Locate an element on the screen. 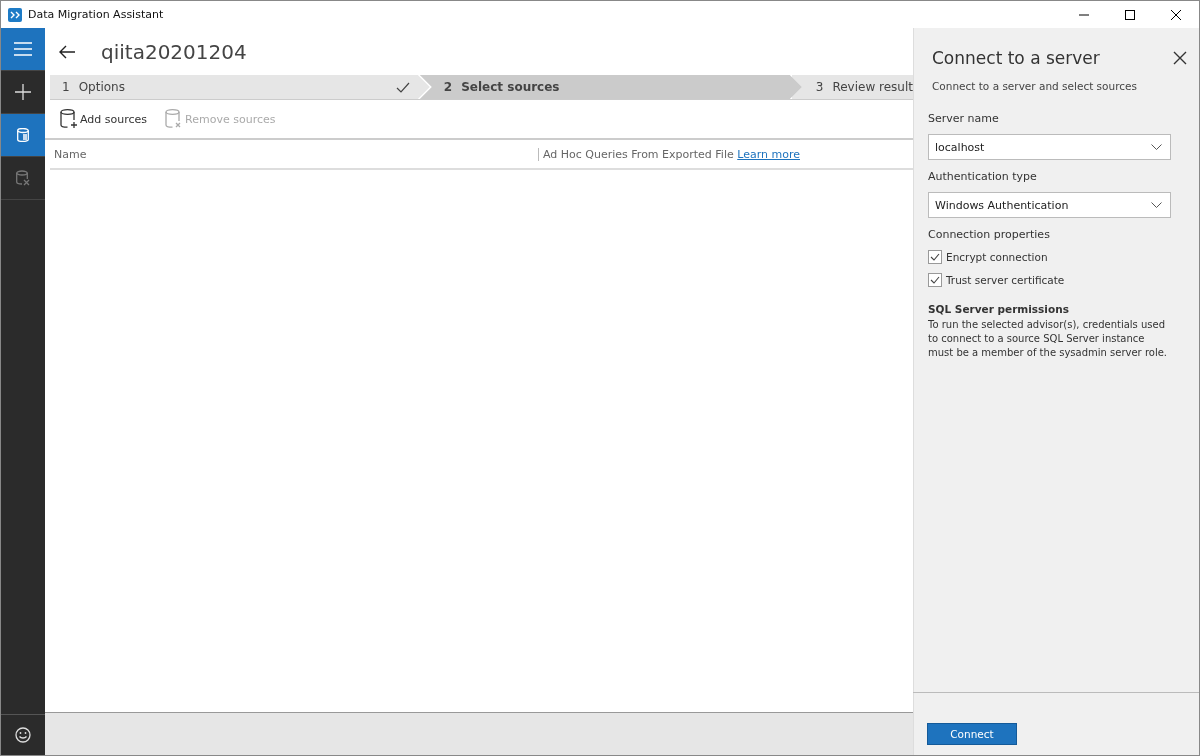 This screenshot has height=756, width=1200. step-number: 2 is located at coordinates (448, 87).